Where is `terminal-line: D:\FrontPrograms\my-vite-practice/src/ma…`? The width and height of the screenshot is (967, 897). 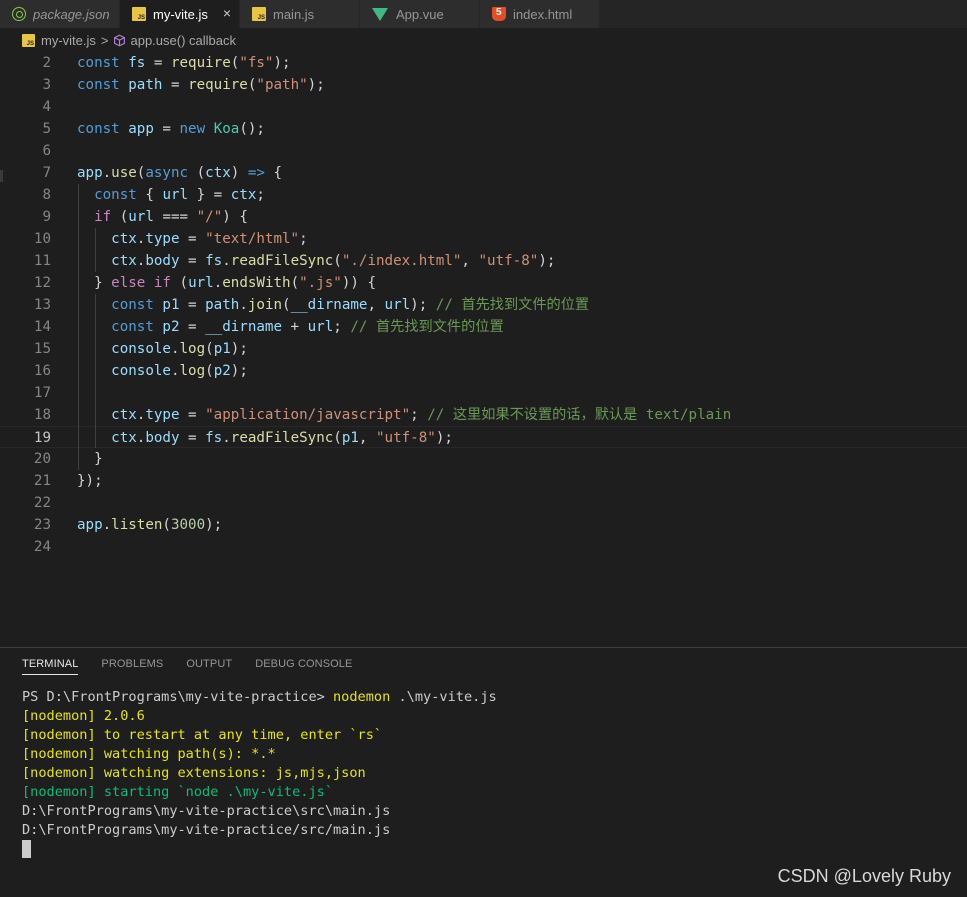 terminal-line: D:\FrontPrograms\my-vite-practice/src/ma… is located at coordinates (206, 830).